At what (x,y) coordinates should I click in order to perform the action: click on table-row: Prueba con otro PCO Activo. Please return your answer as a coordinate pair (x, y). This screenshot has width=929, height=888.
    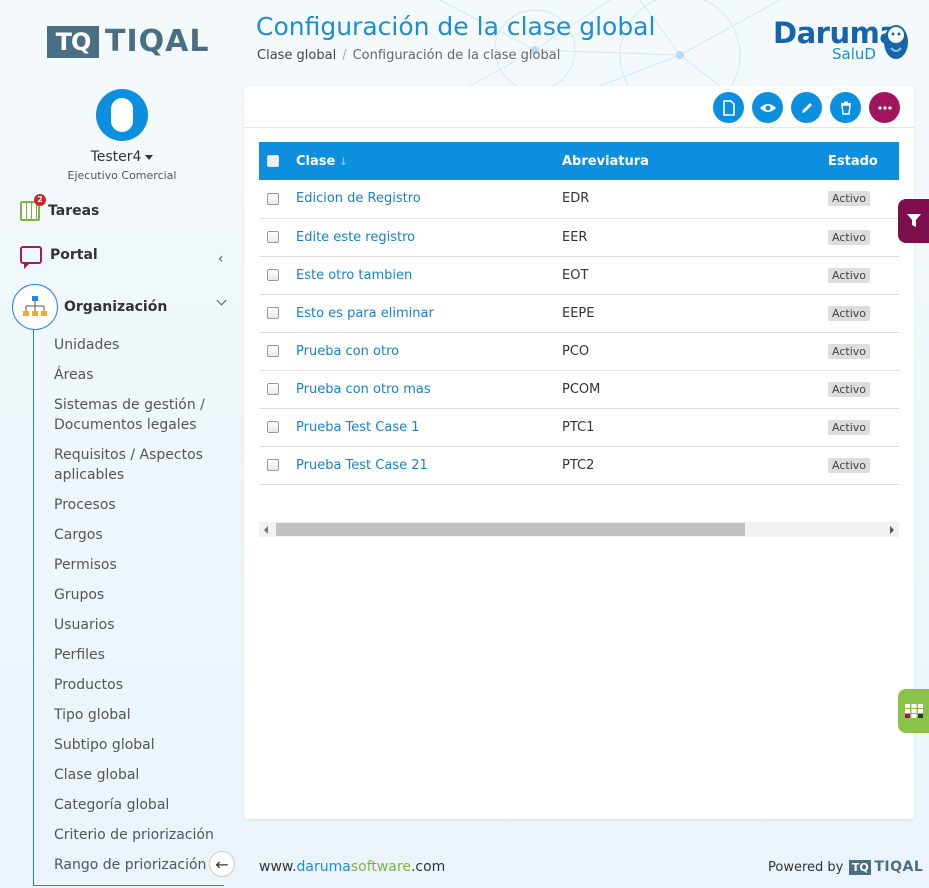
    Looking at the image, I should click on (579, 351).